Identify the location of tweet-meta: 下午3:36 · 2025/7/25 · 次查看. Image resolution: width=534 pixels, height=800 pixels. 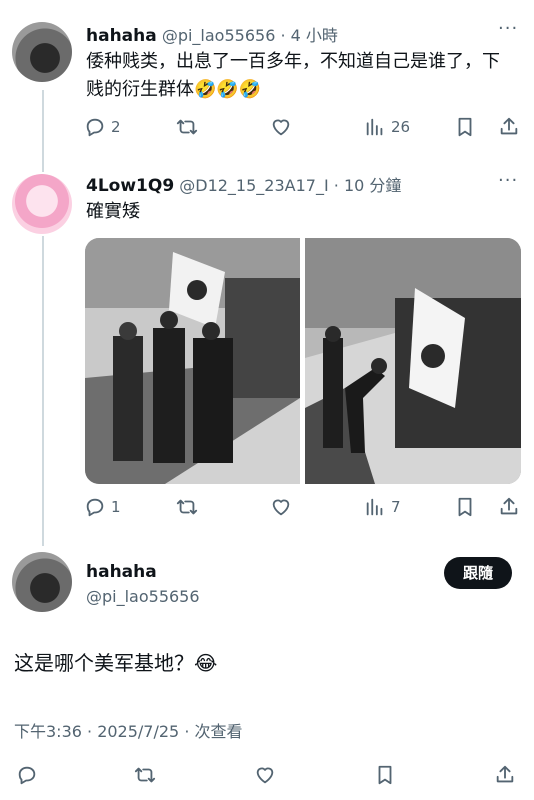
(128, 731).